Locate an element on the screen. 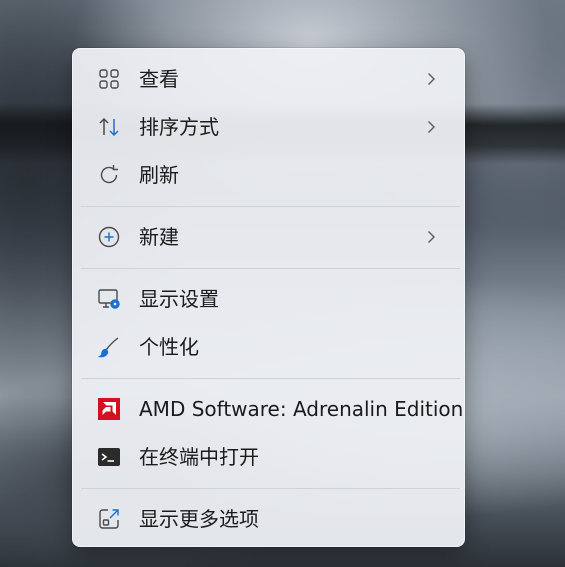  sort-arrows-icon is located at coordinates (109, 127).